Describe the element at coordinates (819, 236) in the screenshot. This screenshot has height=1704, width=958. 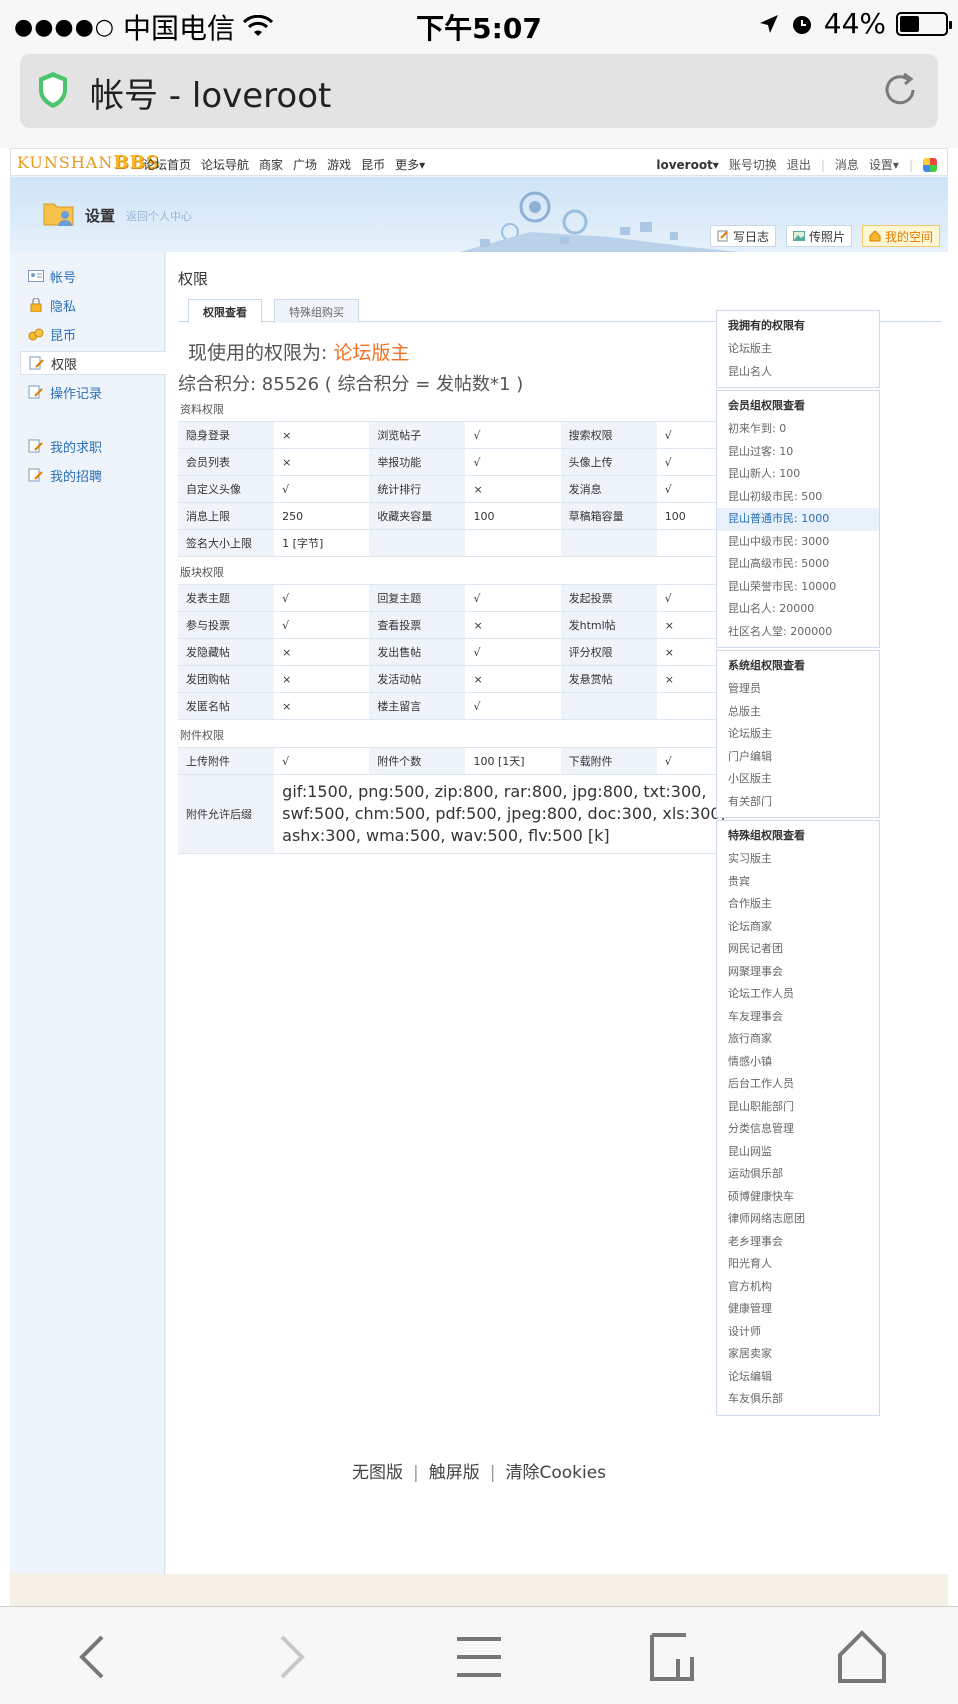
I see `upload-photo-button: 传照片` at that location.